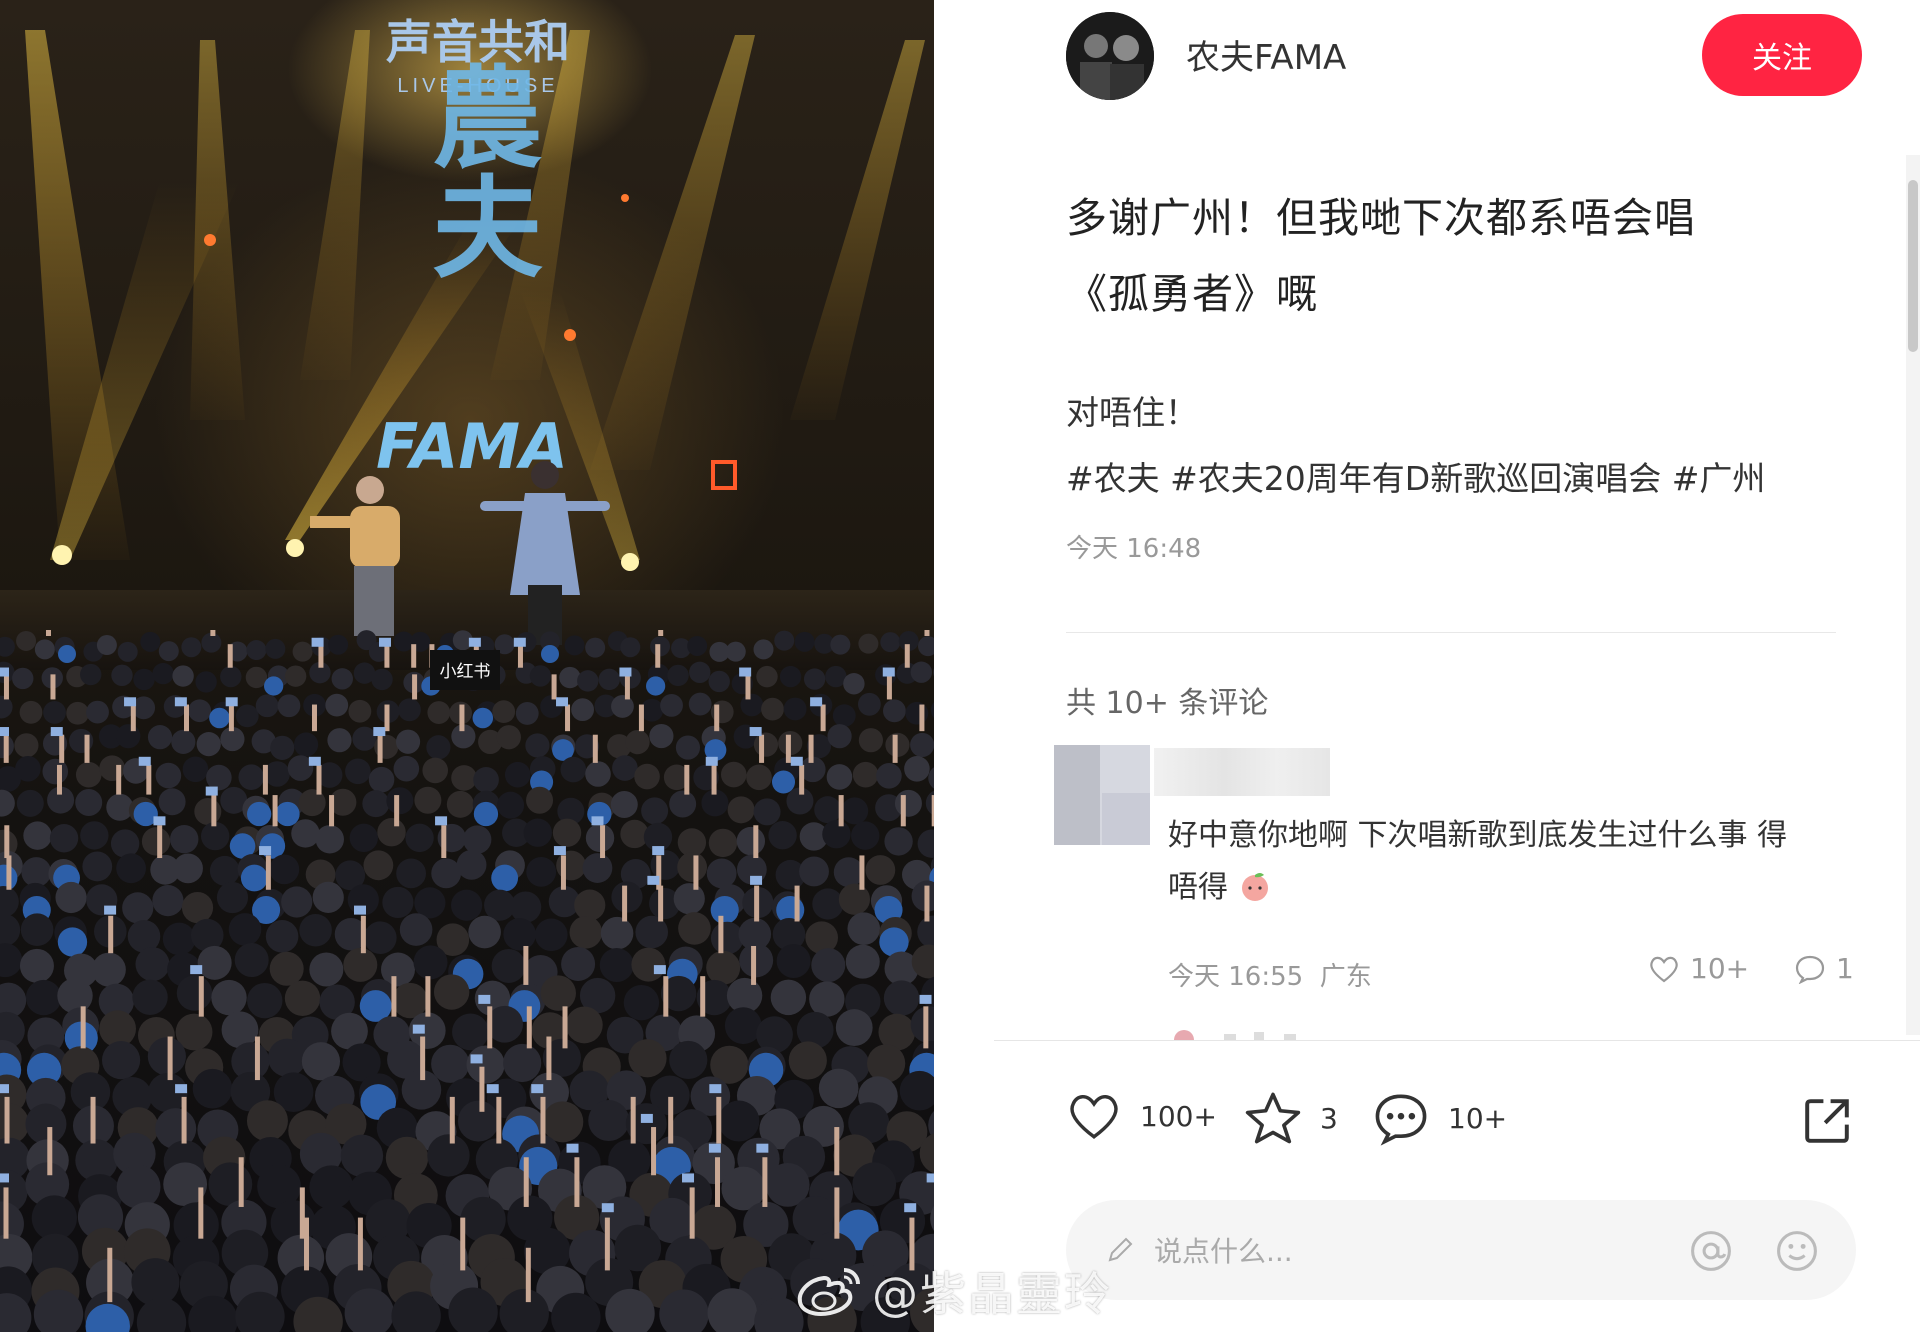  I want to click on comment-reply-button: 1, so click(1824, 968).